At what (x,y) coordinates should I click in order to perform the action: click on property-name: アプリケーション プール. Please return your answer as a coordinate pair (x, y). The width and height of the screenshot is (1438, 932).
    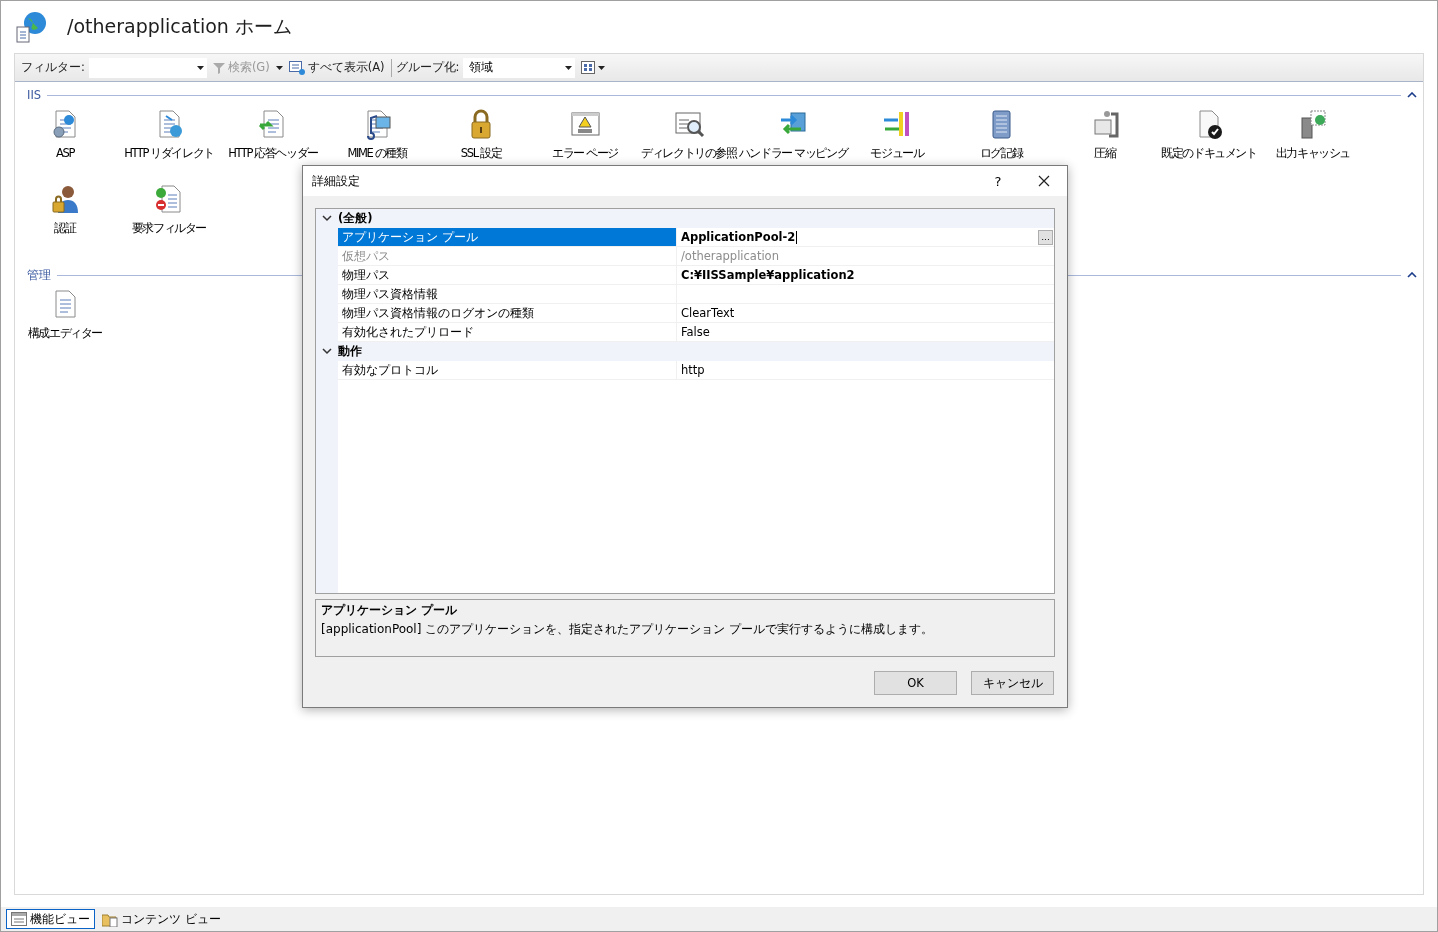
    Looking at the image, I should click on (507, 237).